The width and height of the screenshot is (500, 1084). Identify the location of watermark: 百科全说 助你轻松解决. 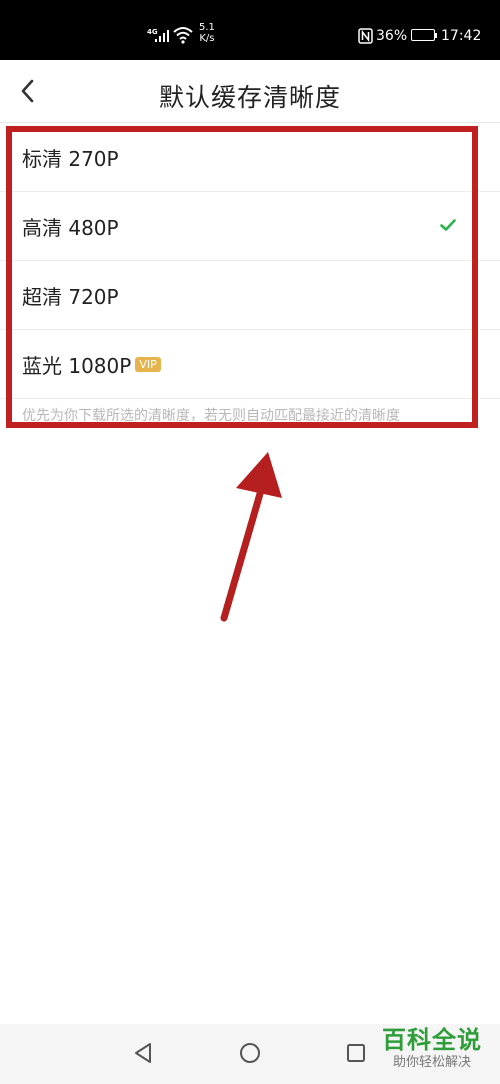
(432, 1054).